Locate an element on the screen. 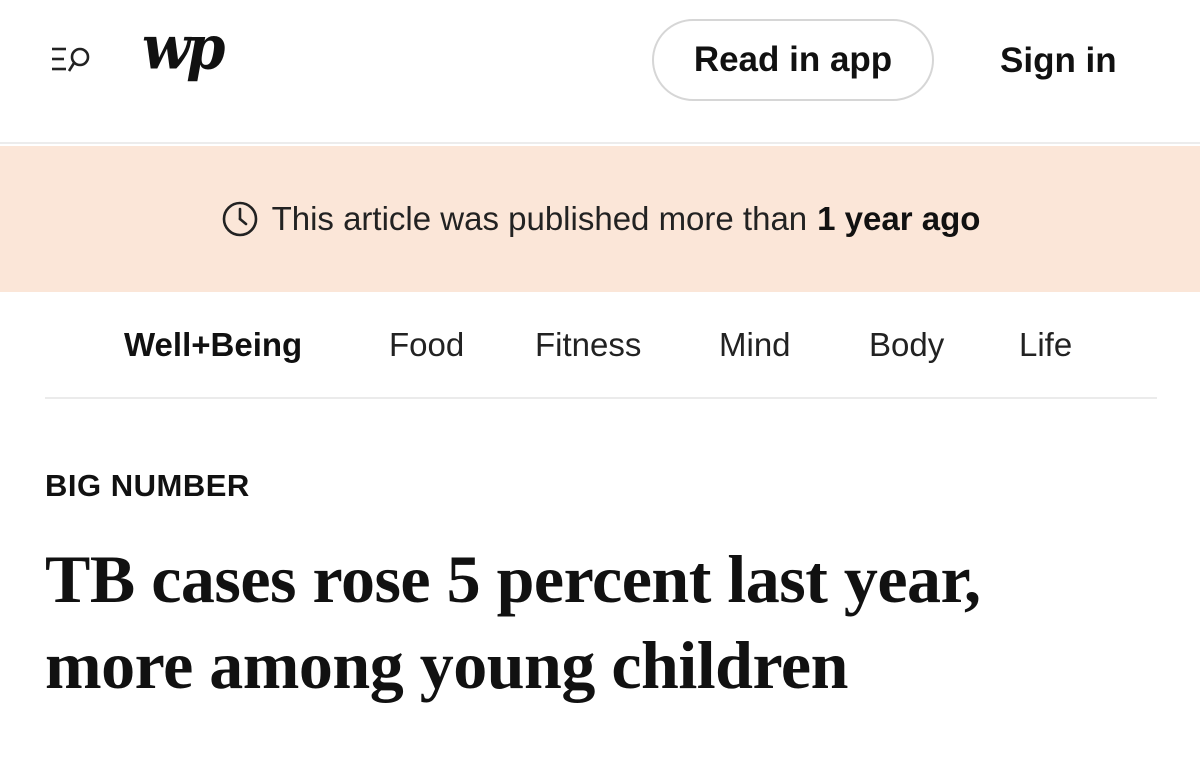  headline-line-1: TB cases rose 5 percent last year, is located at coordinates (513, 579).